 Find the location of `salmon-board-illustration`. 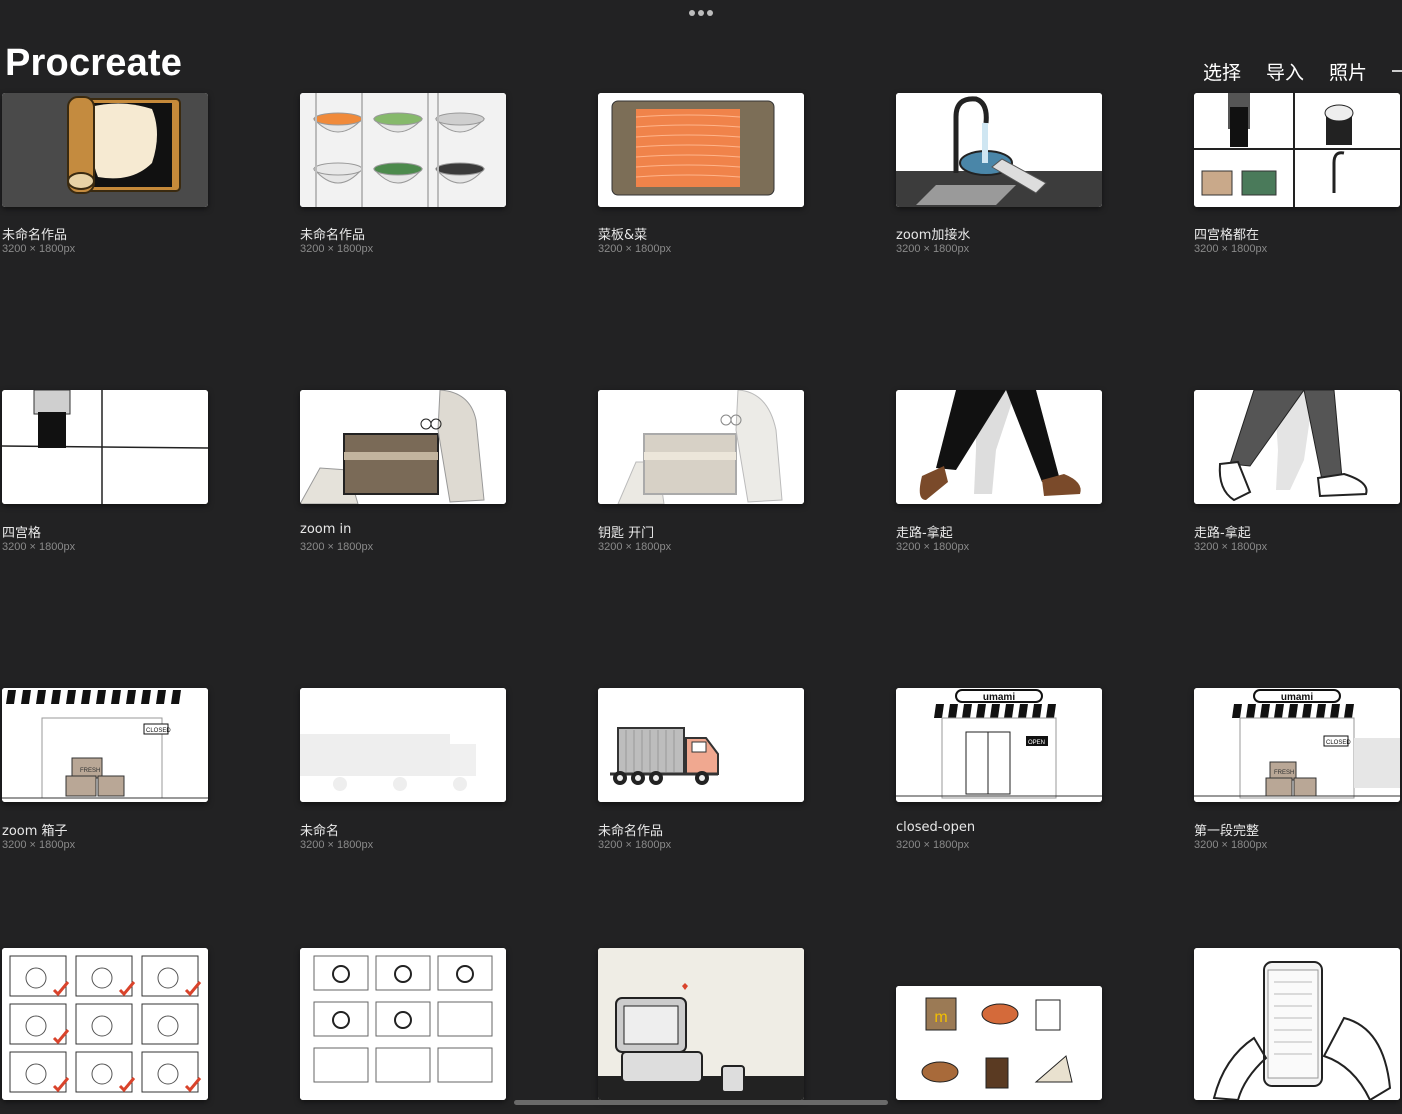

salmon-board-illustration is located at coordinates (701, 150).